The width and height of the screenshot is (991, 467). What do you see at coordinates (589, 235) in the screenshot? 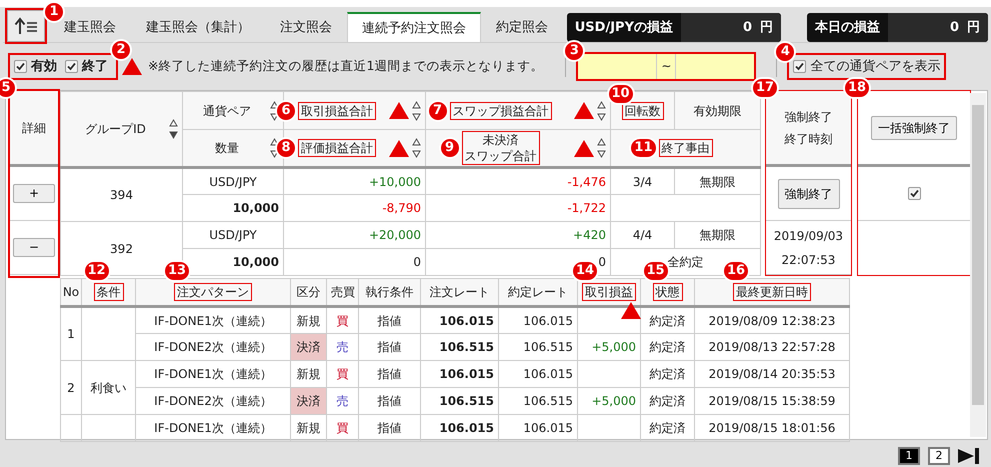
I see `amount-value: +420` at bounding box center [589, 235].